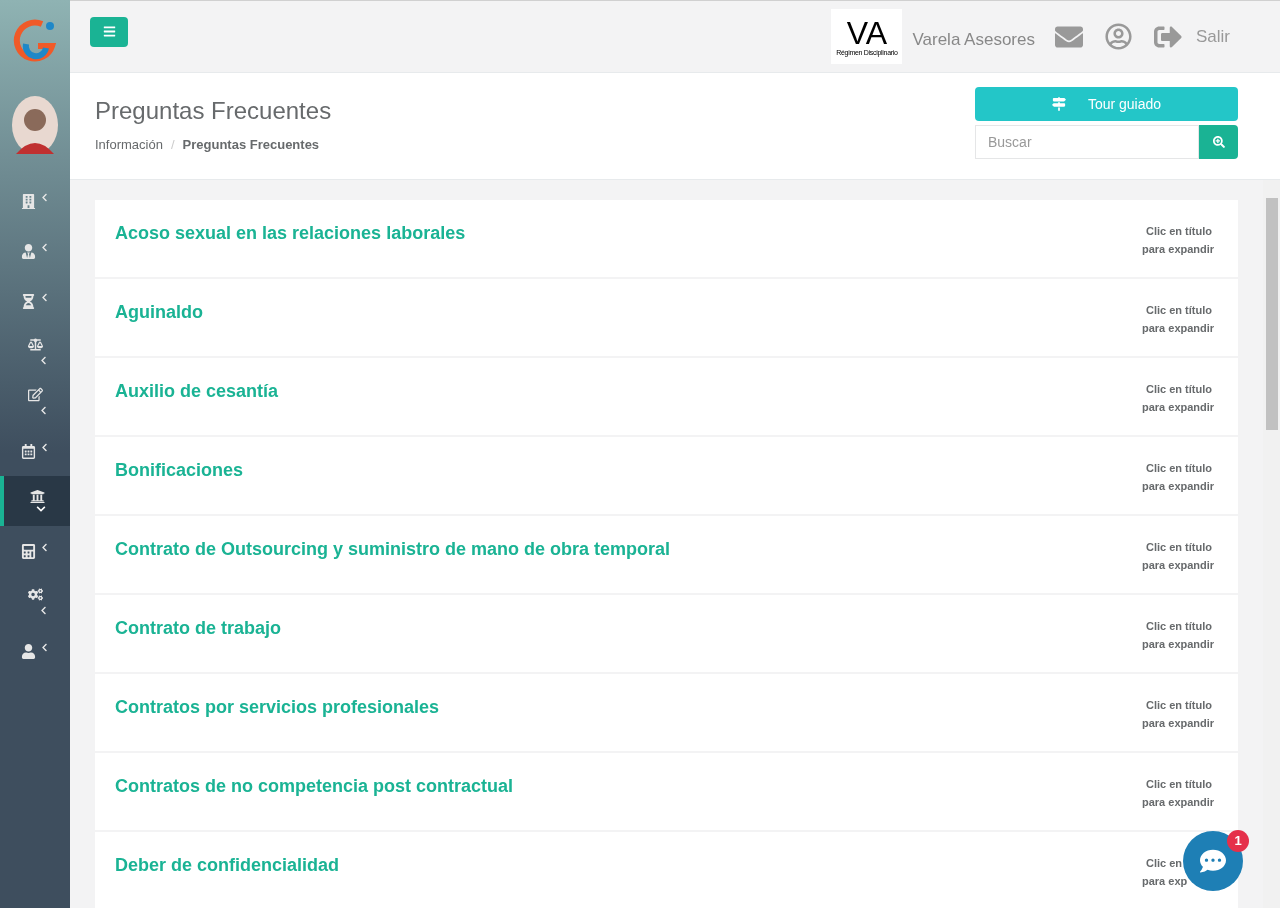  Describe the element at coordinates (1165, 881) in the screenshot. I see `expand-hint: para exp` at that location.